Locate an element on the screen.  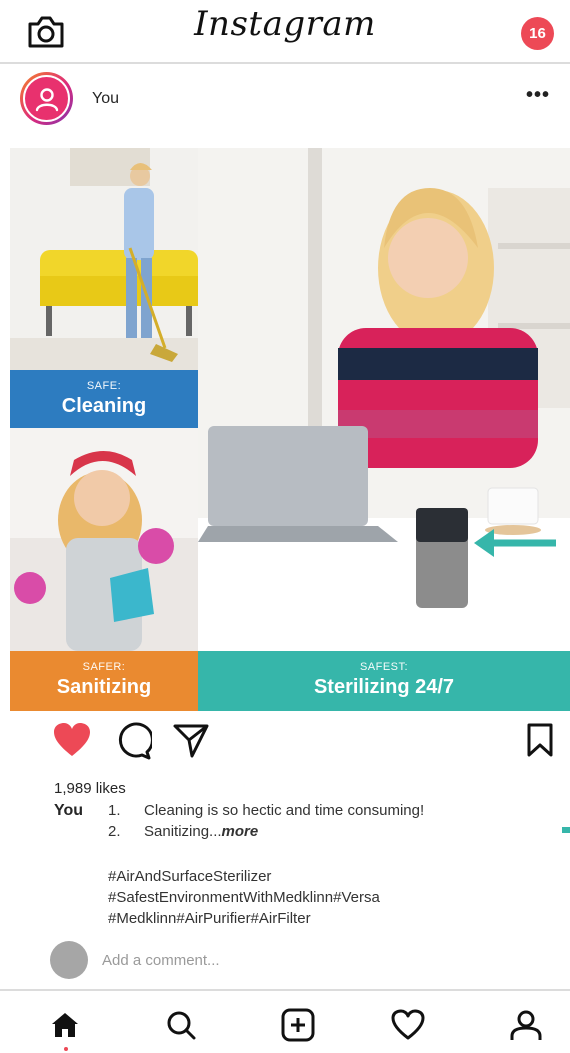
notification-badge: 16 is located at coordinates (537, 33).